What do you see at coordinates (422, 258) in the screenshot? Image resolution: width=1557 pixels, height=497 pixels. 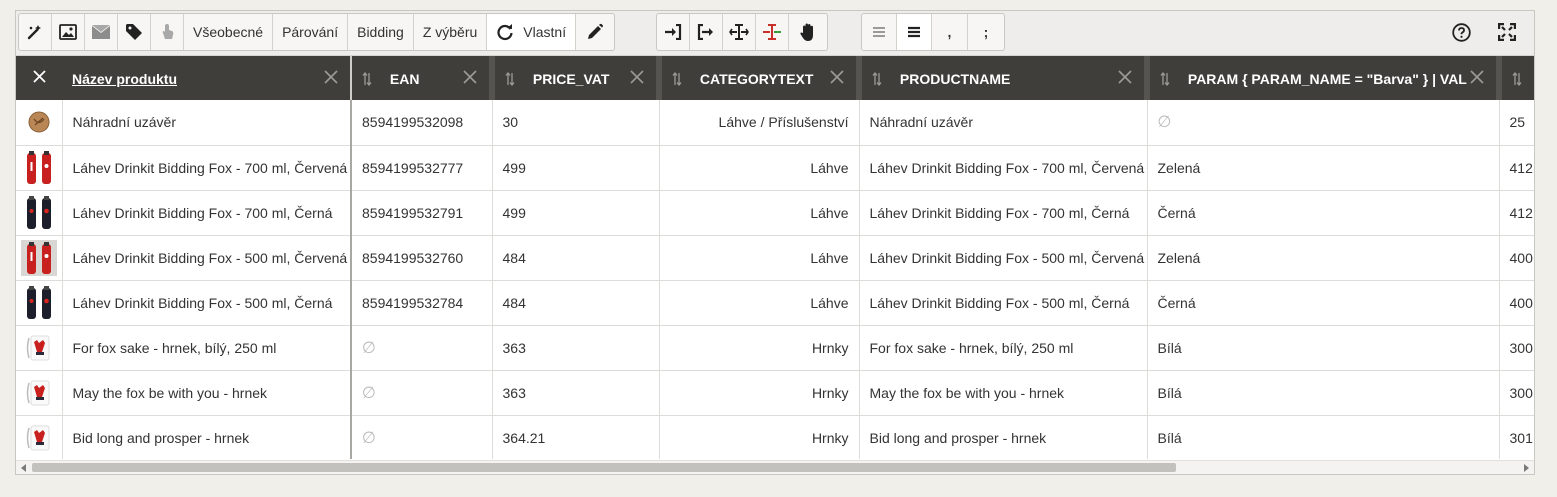 I see `cell-ean: 8594199532760` at bounding box center [422, 258].